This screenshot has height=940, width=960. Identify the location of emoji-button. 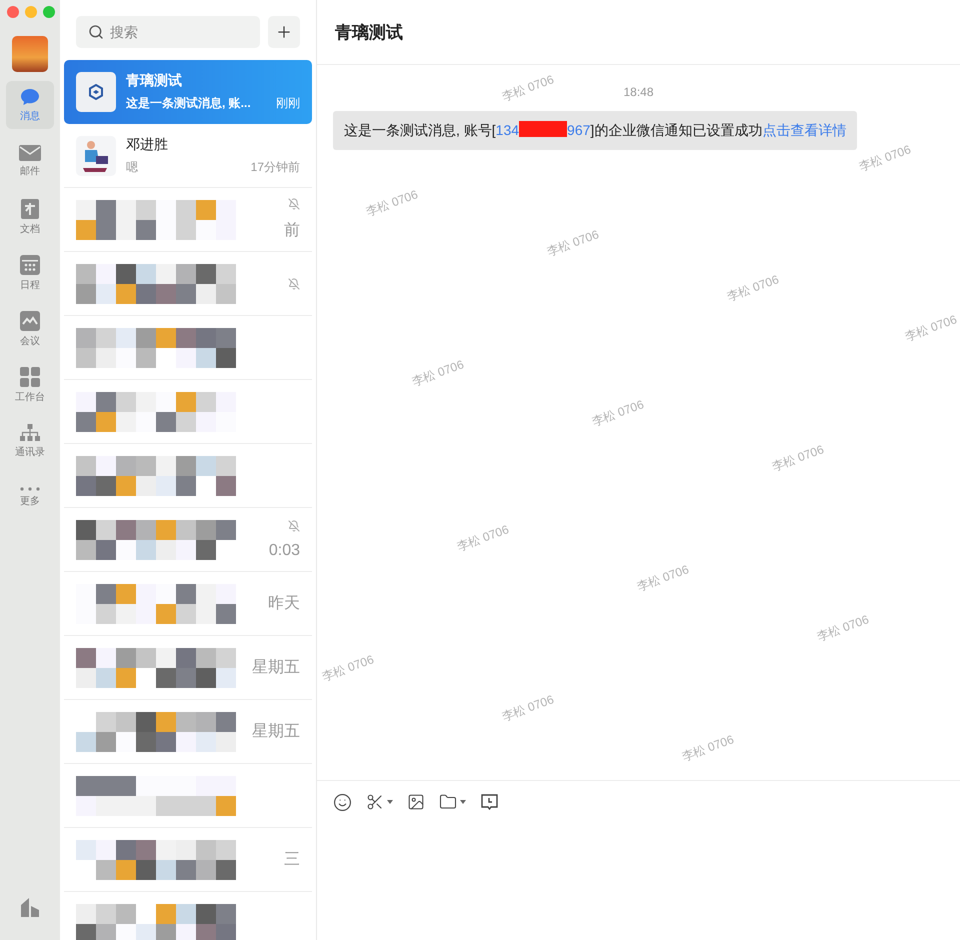
(342, 802).